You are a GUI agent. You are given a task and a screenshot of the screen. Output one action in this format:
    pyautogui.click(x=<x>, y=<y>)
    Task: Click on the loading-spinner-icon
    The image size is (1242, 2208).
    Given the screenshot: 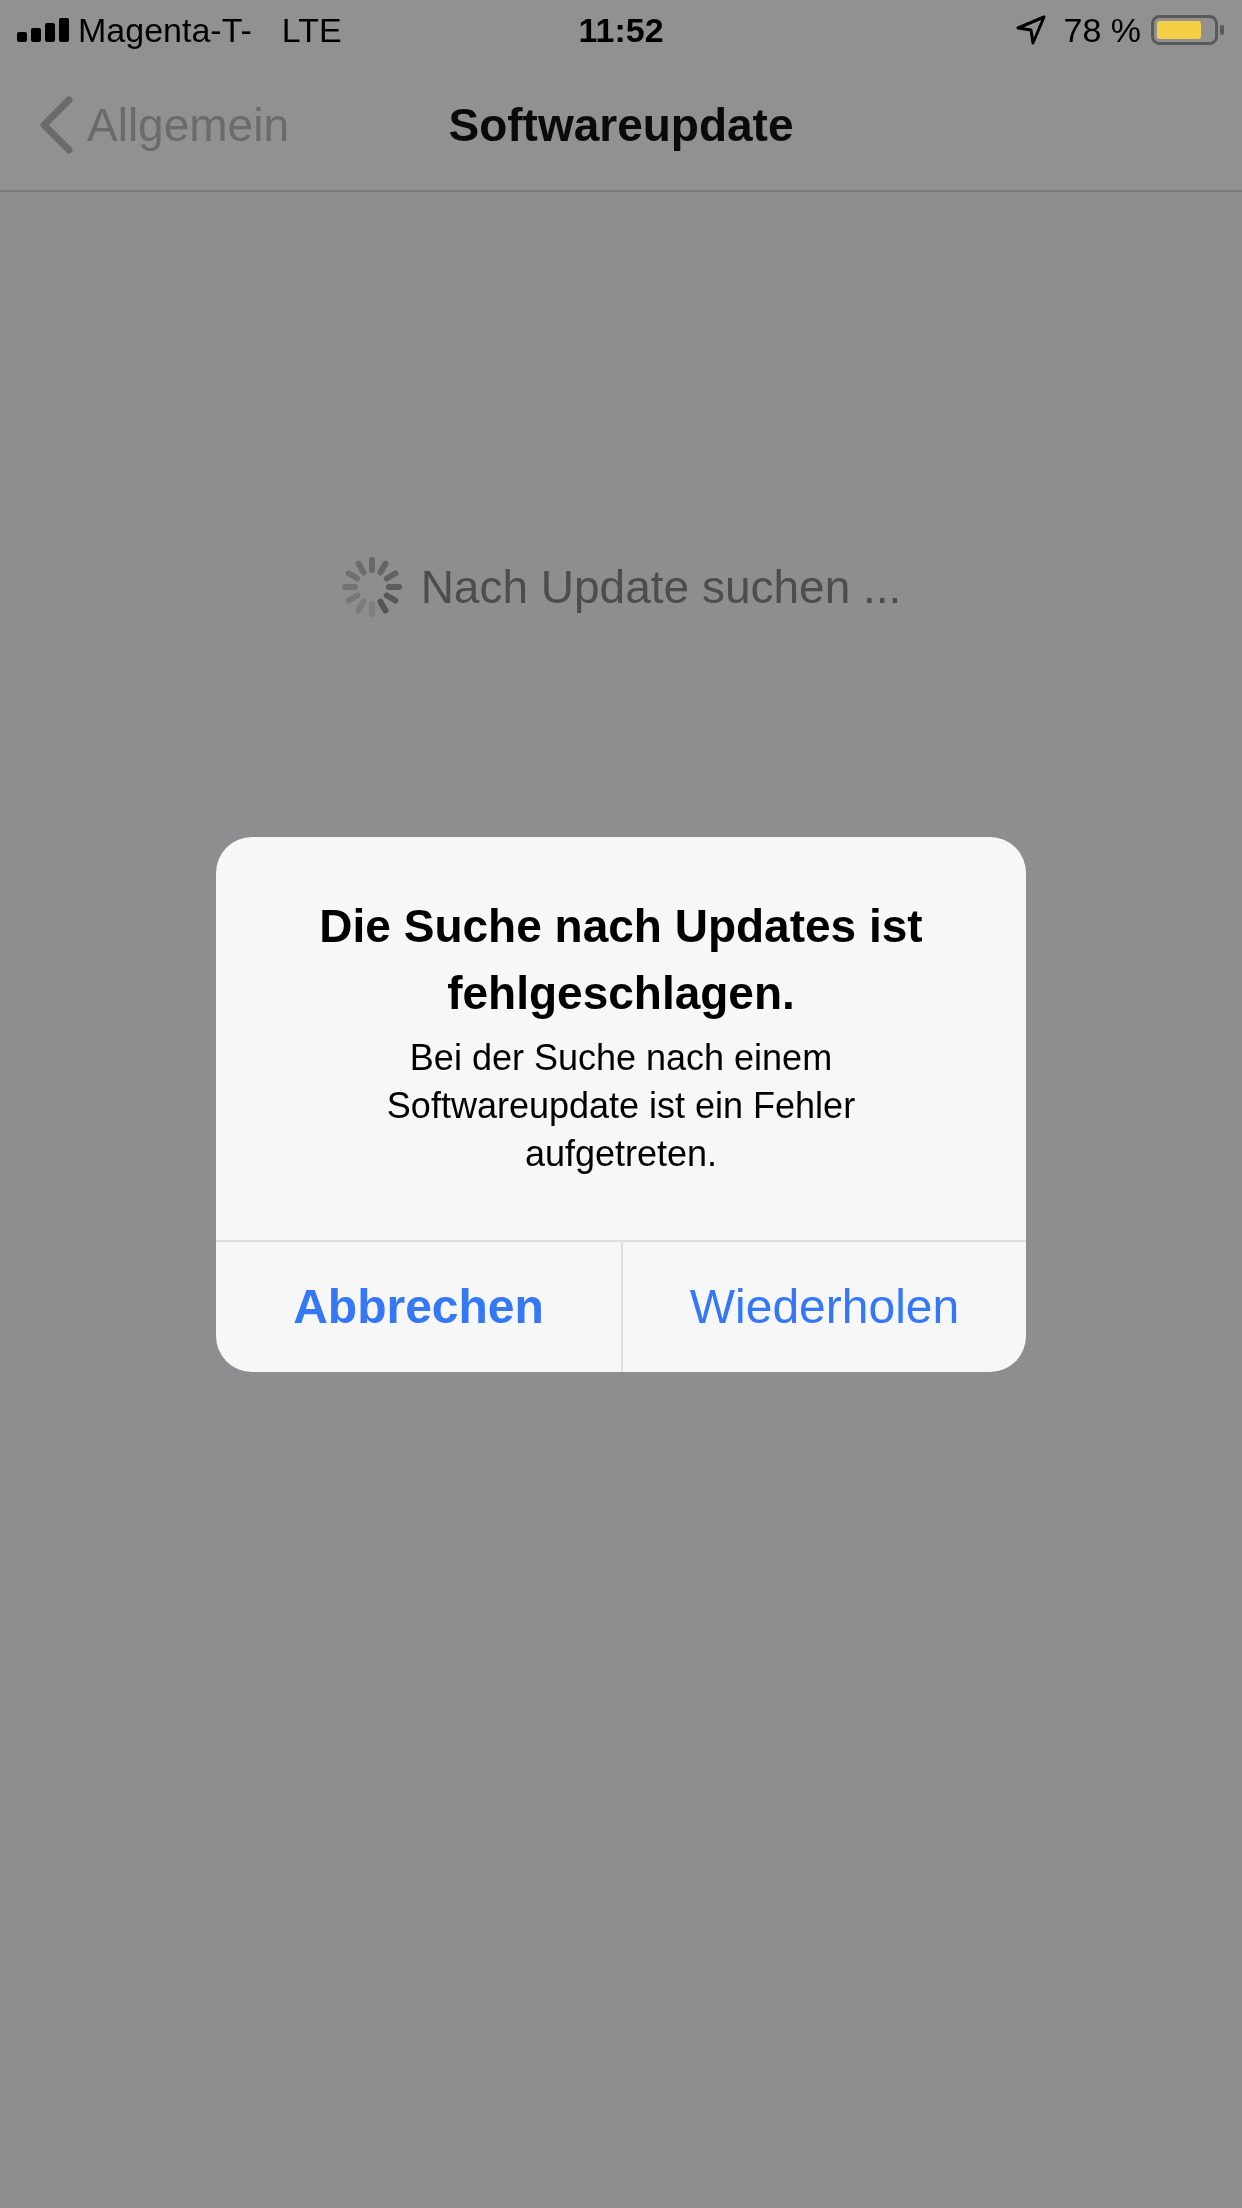 What is the action you would take?
    pyautogui.click(x=371, y=587)
    